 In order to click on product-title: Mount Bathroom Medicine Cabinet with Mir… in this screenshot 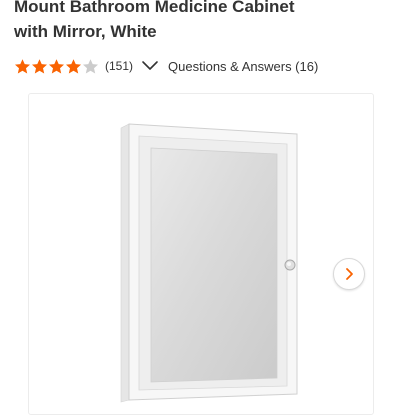, I will do `click(204, 22)`.